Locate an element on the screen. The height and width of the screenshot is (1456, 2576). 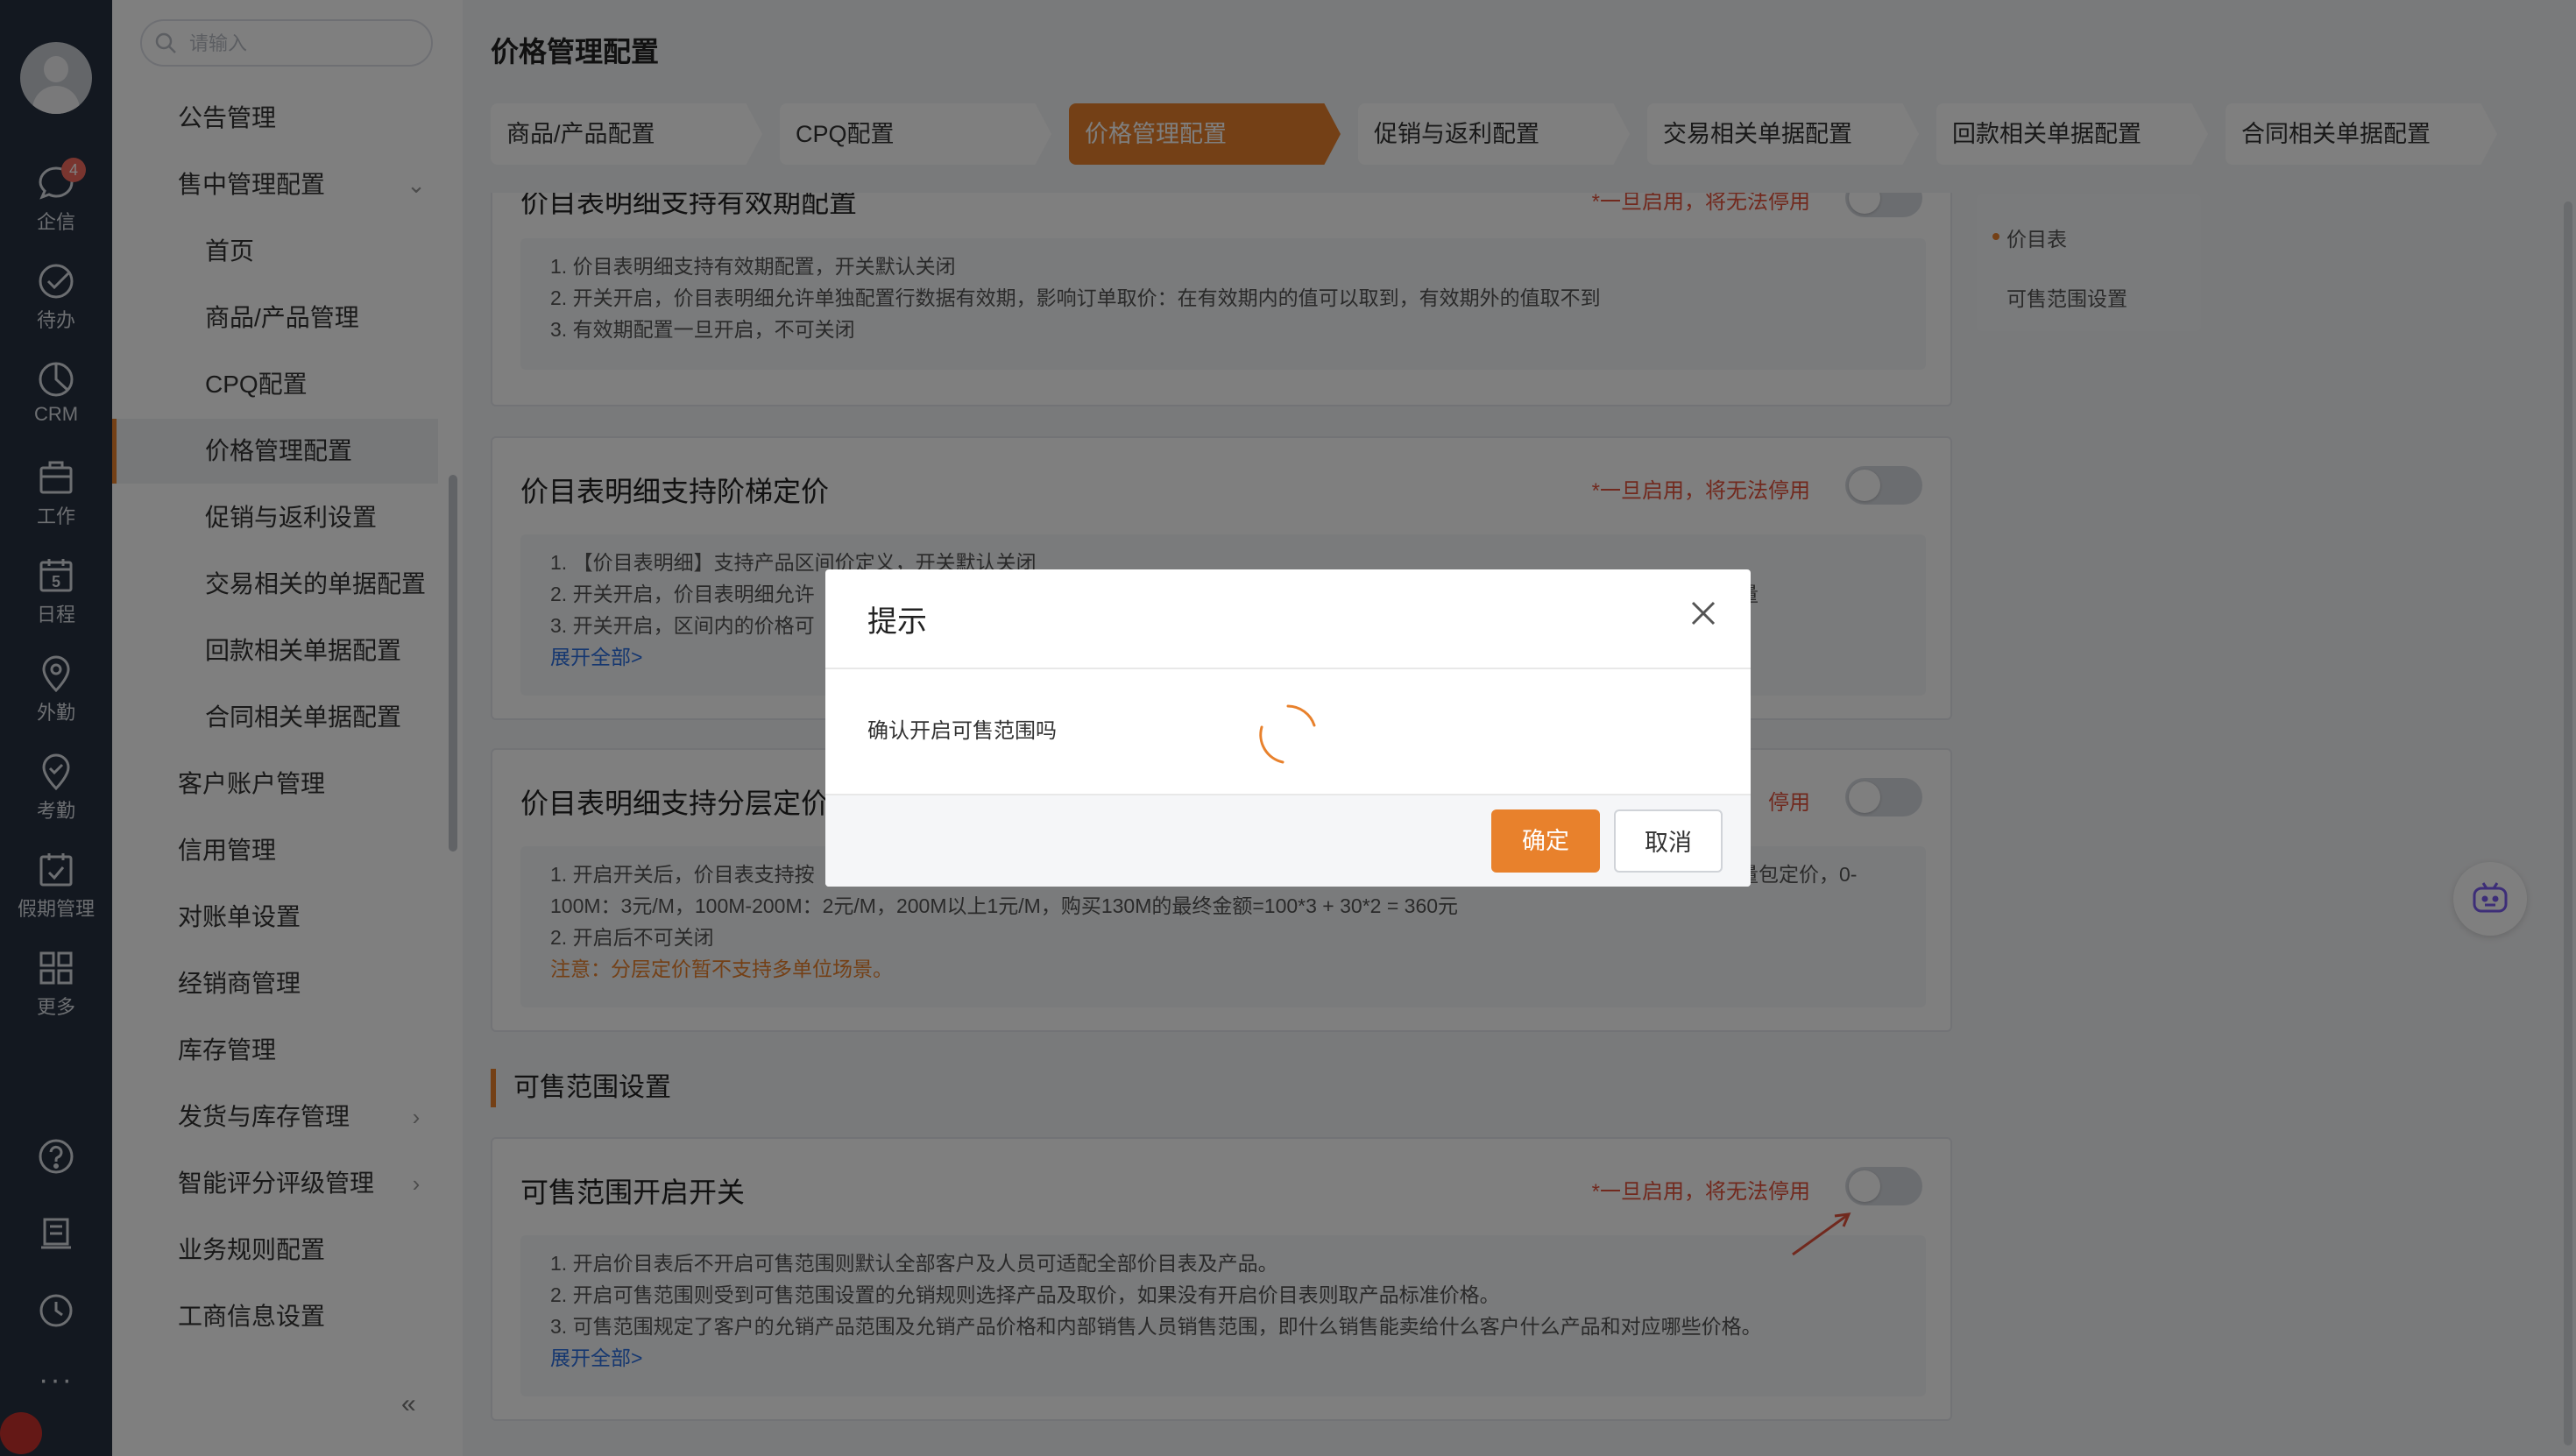
dialog-message: 确认开启可售范围吗 is located at coordinates (962, 731).